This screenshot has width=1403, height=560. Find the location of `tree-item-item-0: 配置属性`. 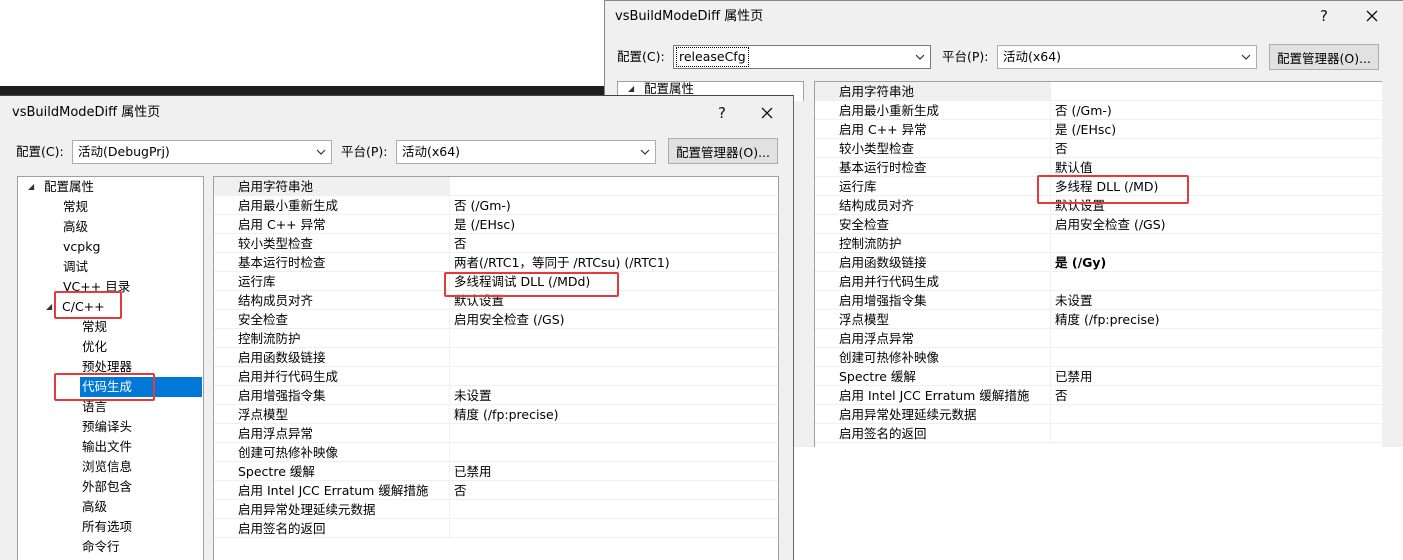

tree-item-item-0: 配置属性 is located at coordinates (69, 187).